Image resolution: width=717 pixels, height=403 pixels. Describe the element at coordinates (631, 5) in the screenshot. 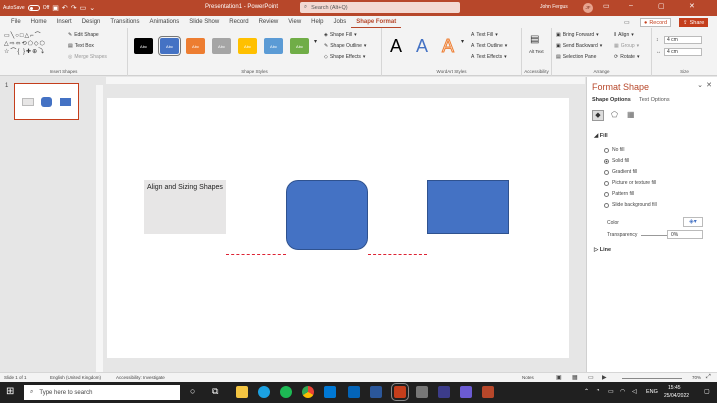

I see `minimize-icon: –` at that location.